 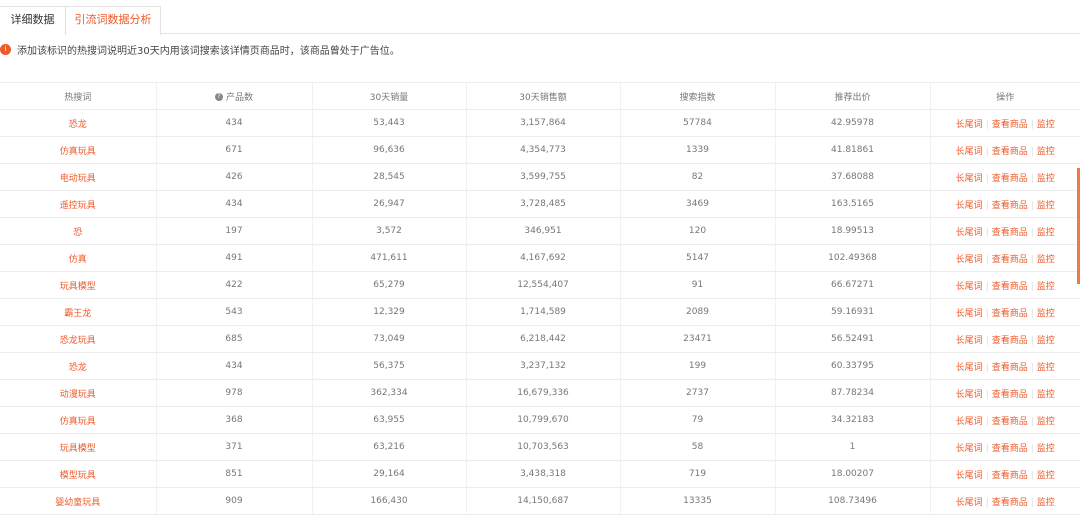 What do you see at coordinates (218, 97) in the screenshot?
I see `help-icon: ?` at bounding box center [218, 97].